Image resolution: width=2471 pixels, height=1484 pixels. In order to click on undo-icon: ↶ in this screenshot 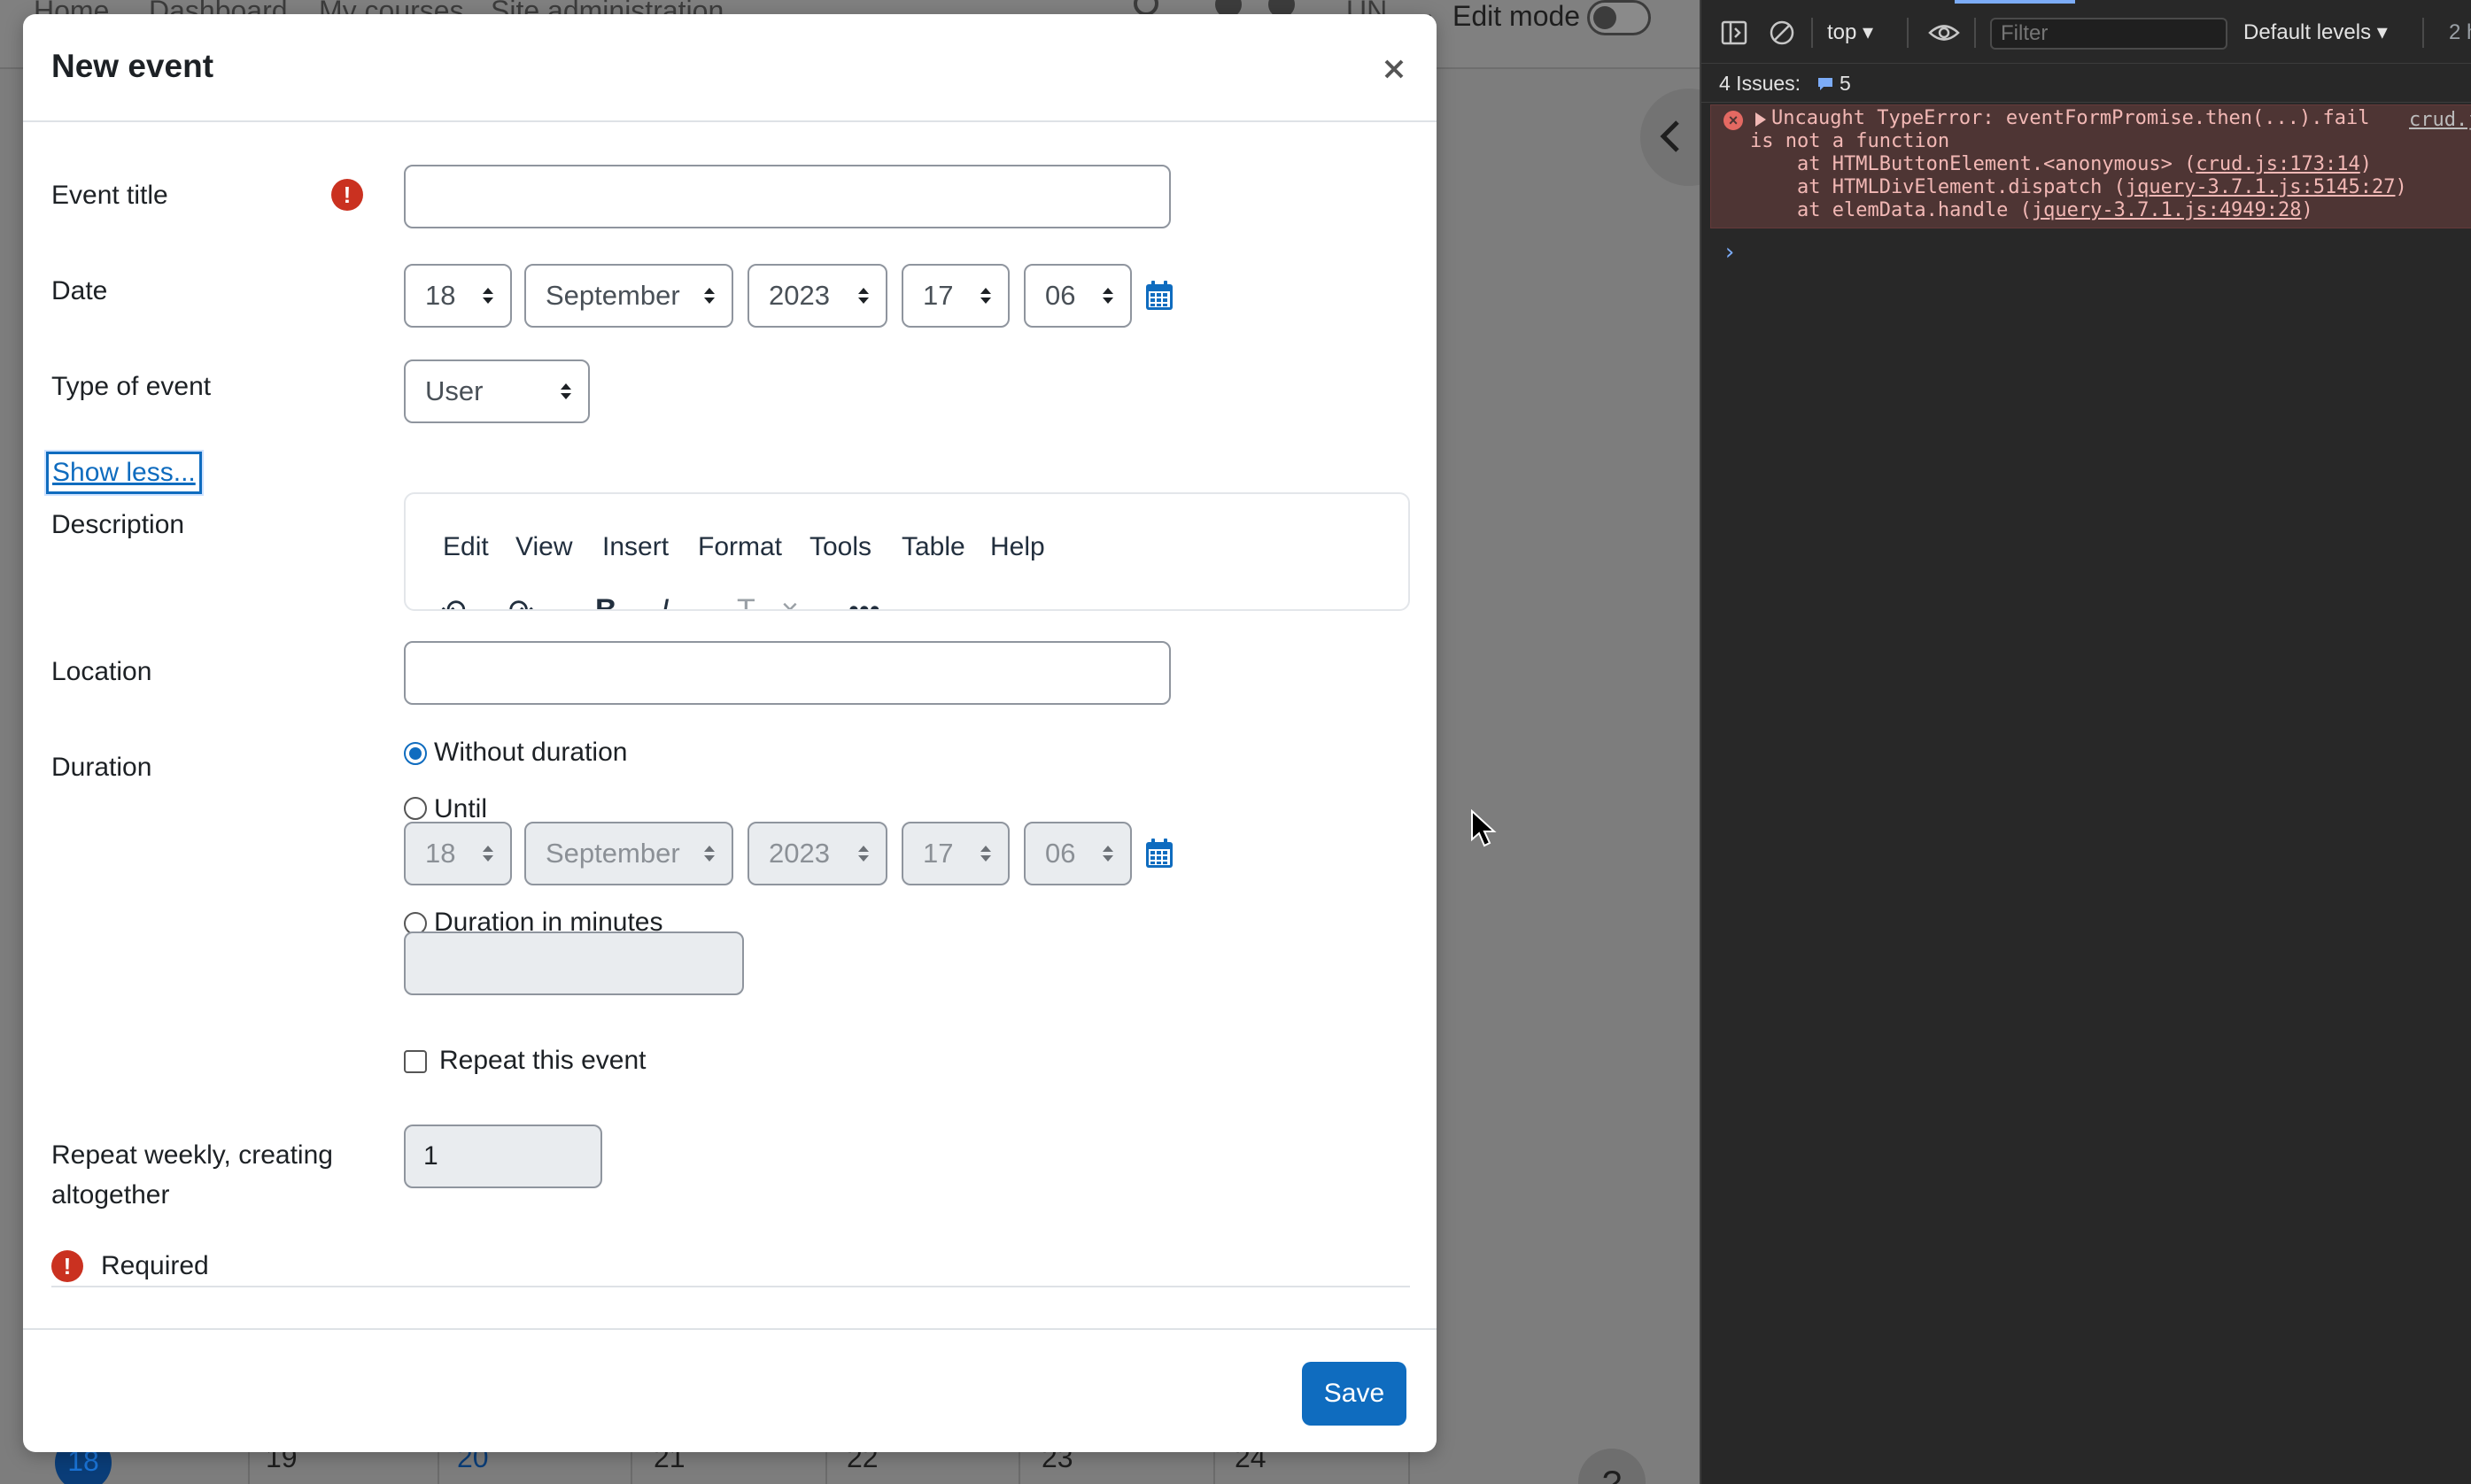, I will do `click(454, 601)`.